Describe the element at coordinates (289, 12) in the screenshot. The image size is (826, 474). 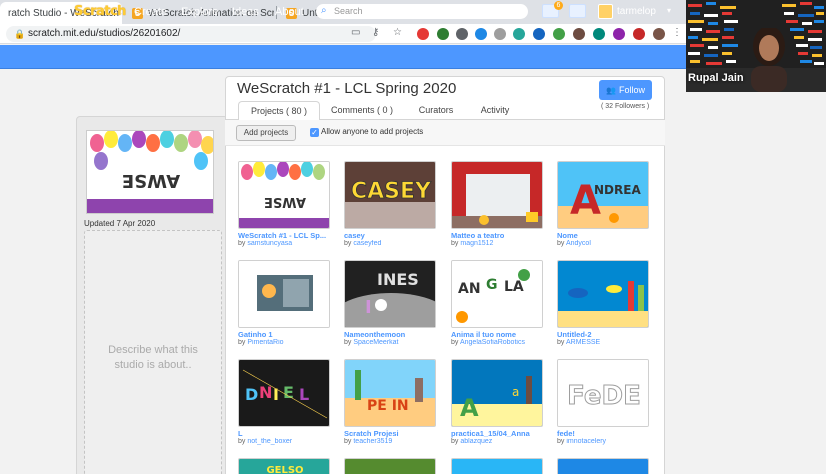
I see `nav-about: About` at that location.